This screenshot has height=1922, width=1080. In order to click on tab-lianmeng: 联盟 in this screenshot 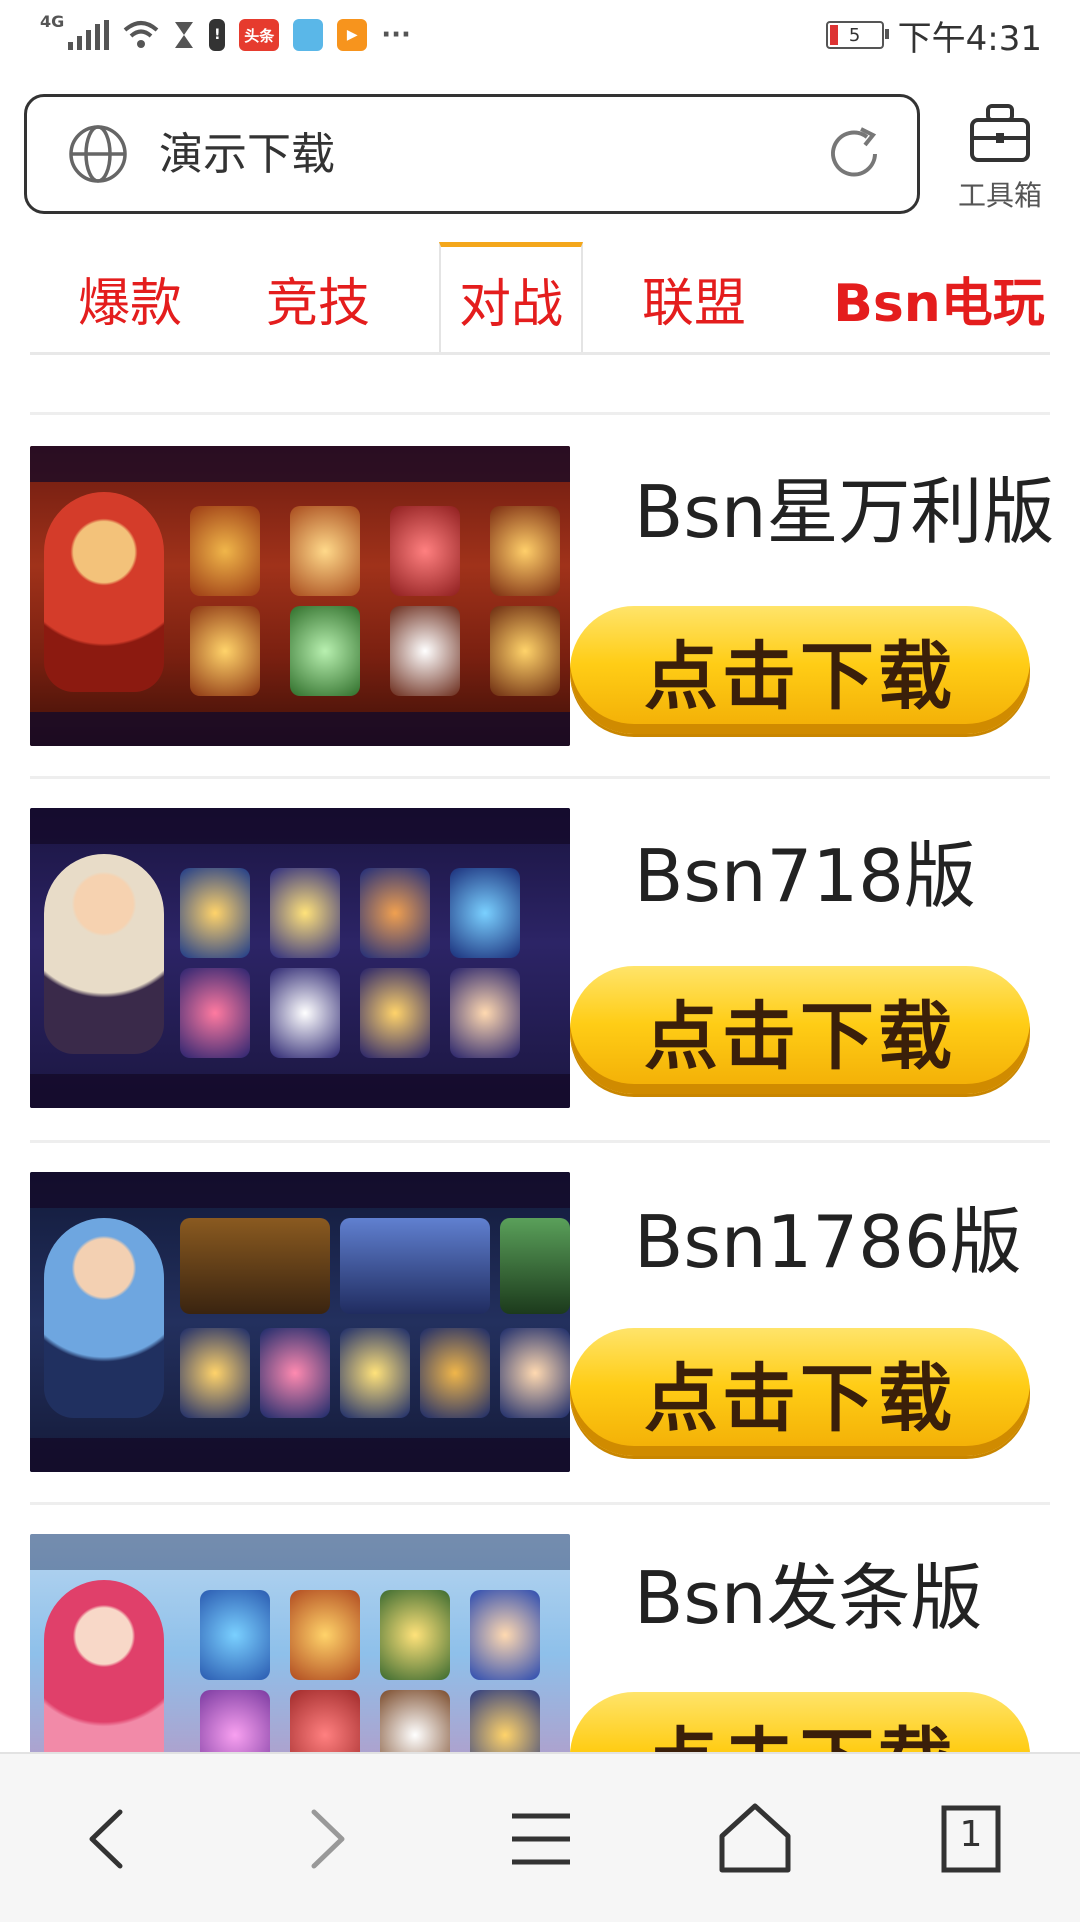, I will do `click(694, 298)`.